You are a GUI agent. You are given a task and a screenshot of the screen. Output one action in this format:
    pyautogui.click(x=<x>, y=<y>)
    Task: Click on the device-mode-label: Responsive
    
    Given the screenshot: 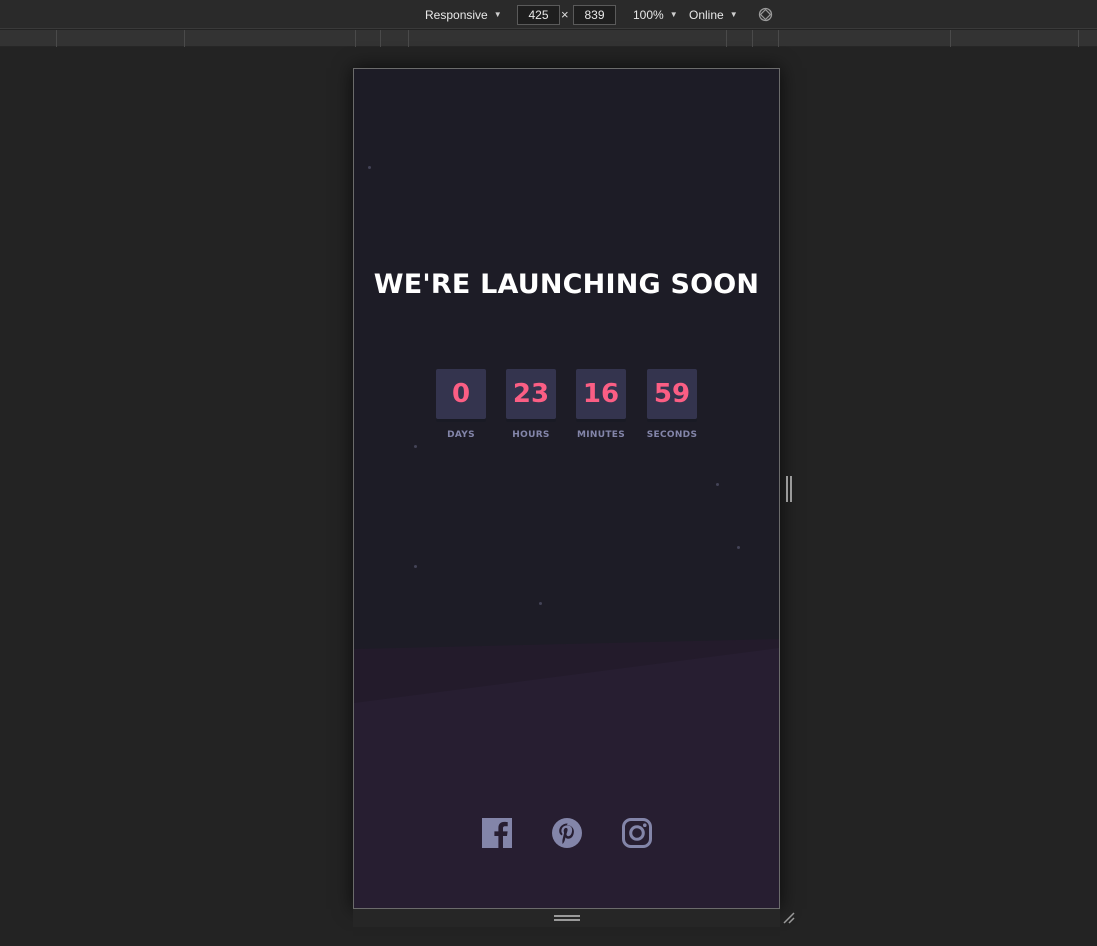 What is the action you would take?
    pyautogui.click(x=456, y=14)
    